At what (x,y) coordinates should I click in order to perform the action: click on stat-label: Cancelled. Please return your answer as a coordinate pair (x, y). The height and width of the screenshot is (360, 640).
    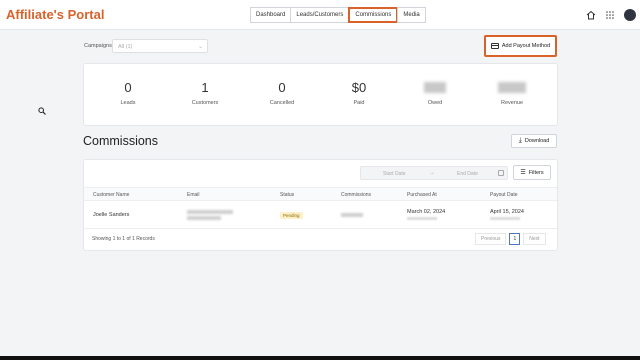
    Looking at the image, I should click on (282, 103).